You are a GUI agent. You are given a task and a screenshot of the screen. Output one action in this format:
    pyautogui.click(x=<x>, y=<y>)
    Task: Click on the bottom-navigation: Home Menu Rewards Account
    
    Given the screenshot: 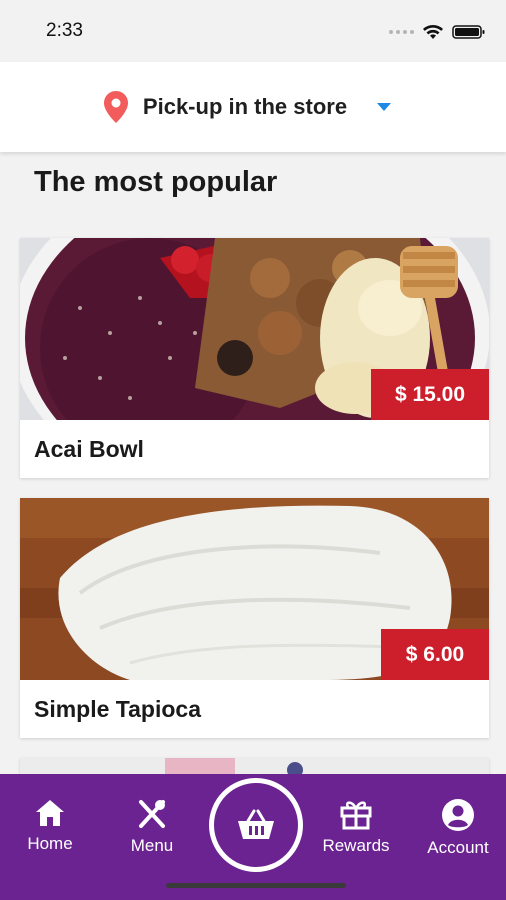 What is the action you would take?
    pyautogui.click(x=253, y=837)
    